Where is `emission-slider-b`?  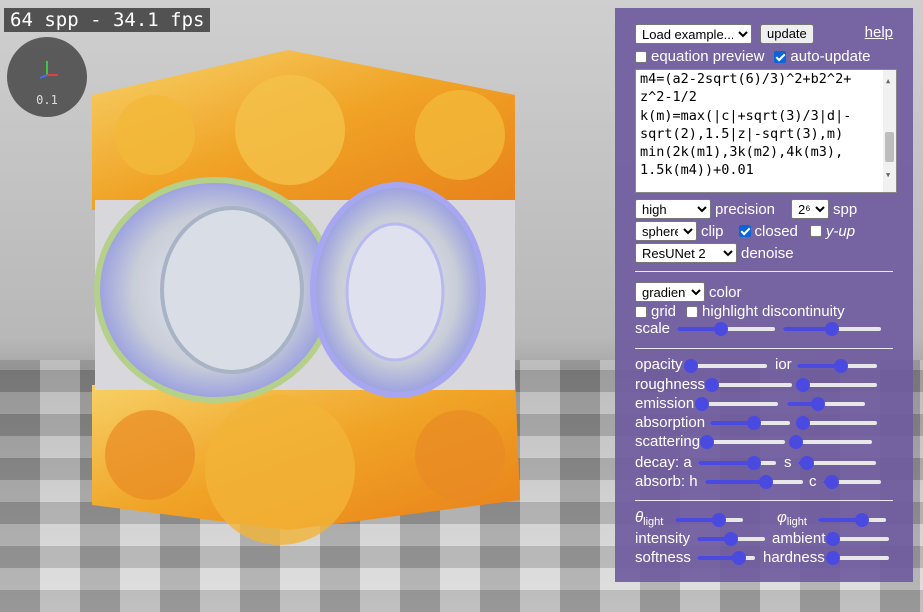 emission-slider-b is located at coordinates (826, 404).